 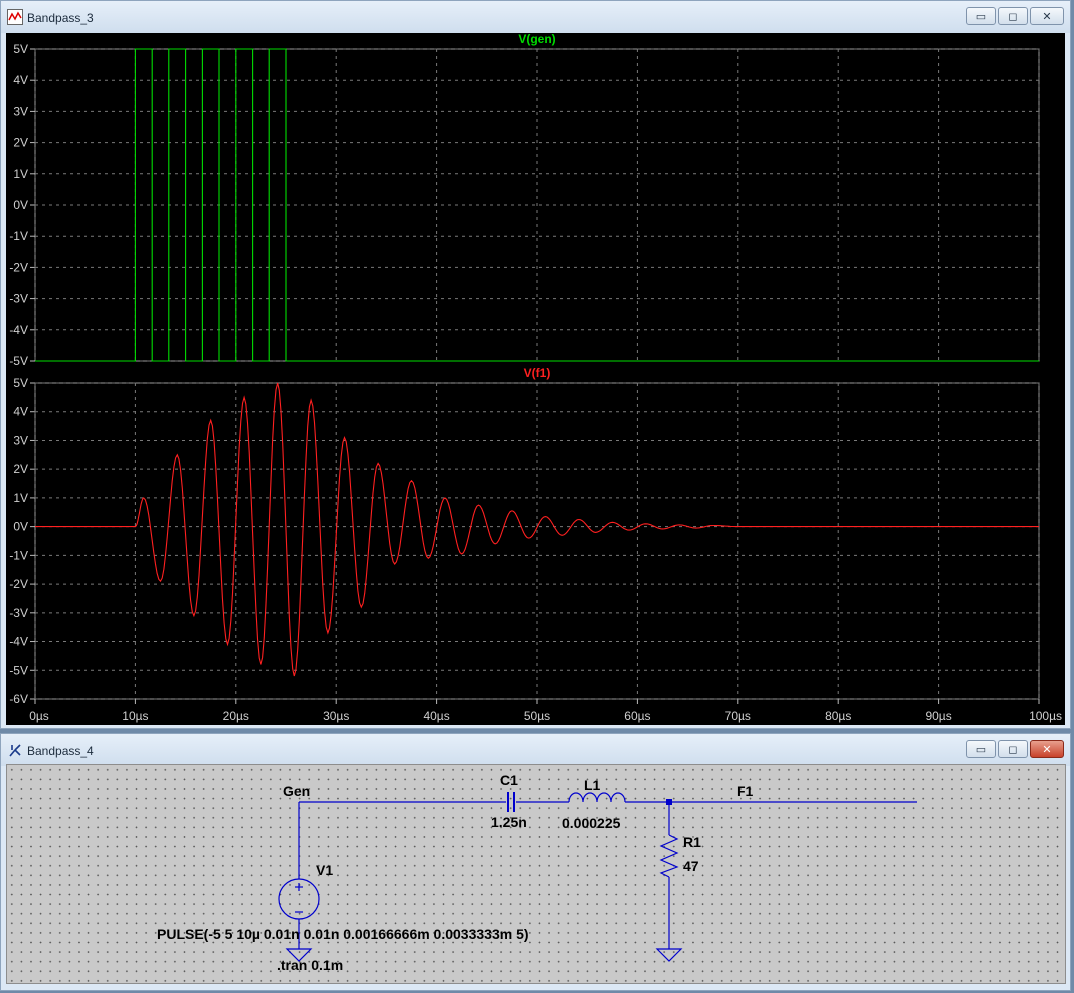 What do you see at coordinates (536, 39) in the screenshot?
I see `trace-label-vgen: V(gen)` at bounding box center [536, 39].